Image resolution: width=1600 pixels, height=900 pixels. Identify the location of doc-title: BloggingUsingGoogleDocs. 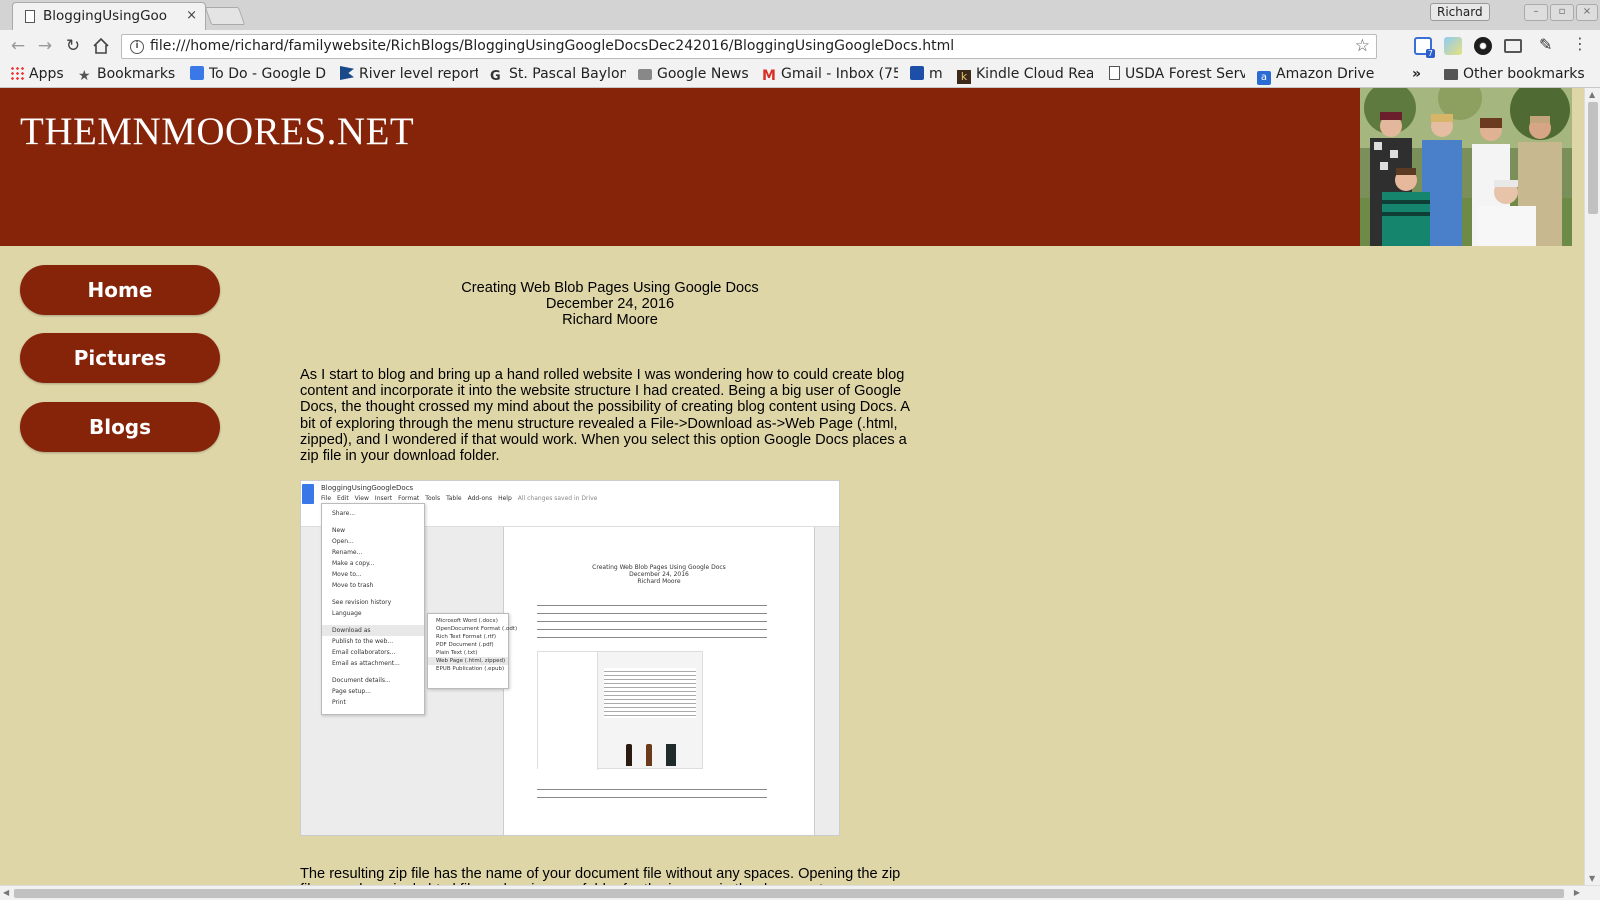
(367, 488).